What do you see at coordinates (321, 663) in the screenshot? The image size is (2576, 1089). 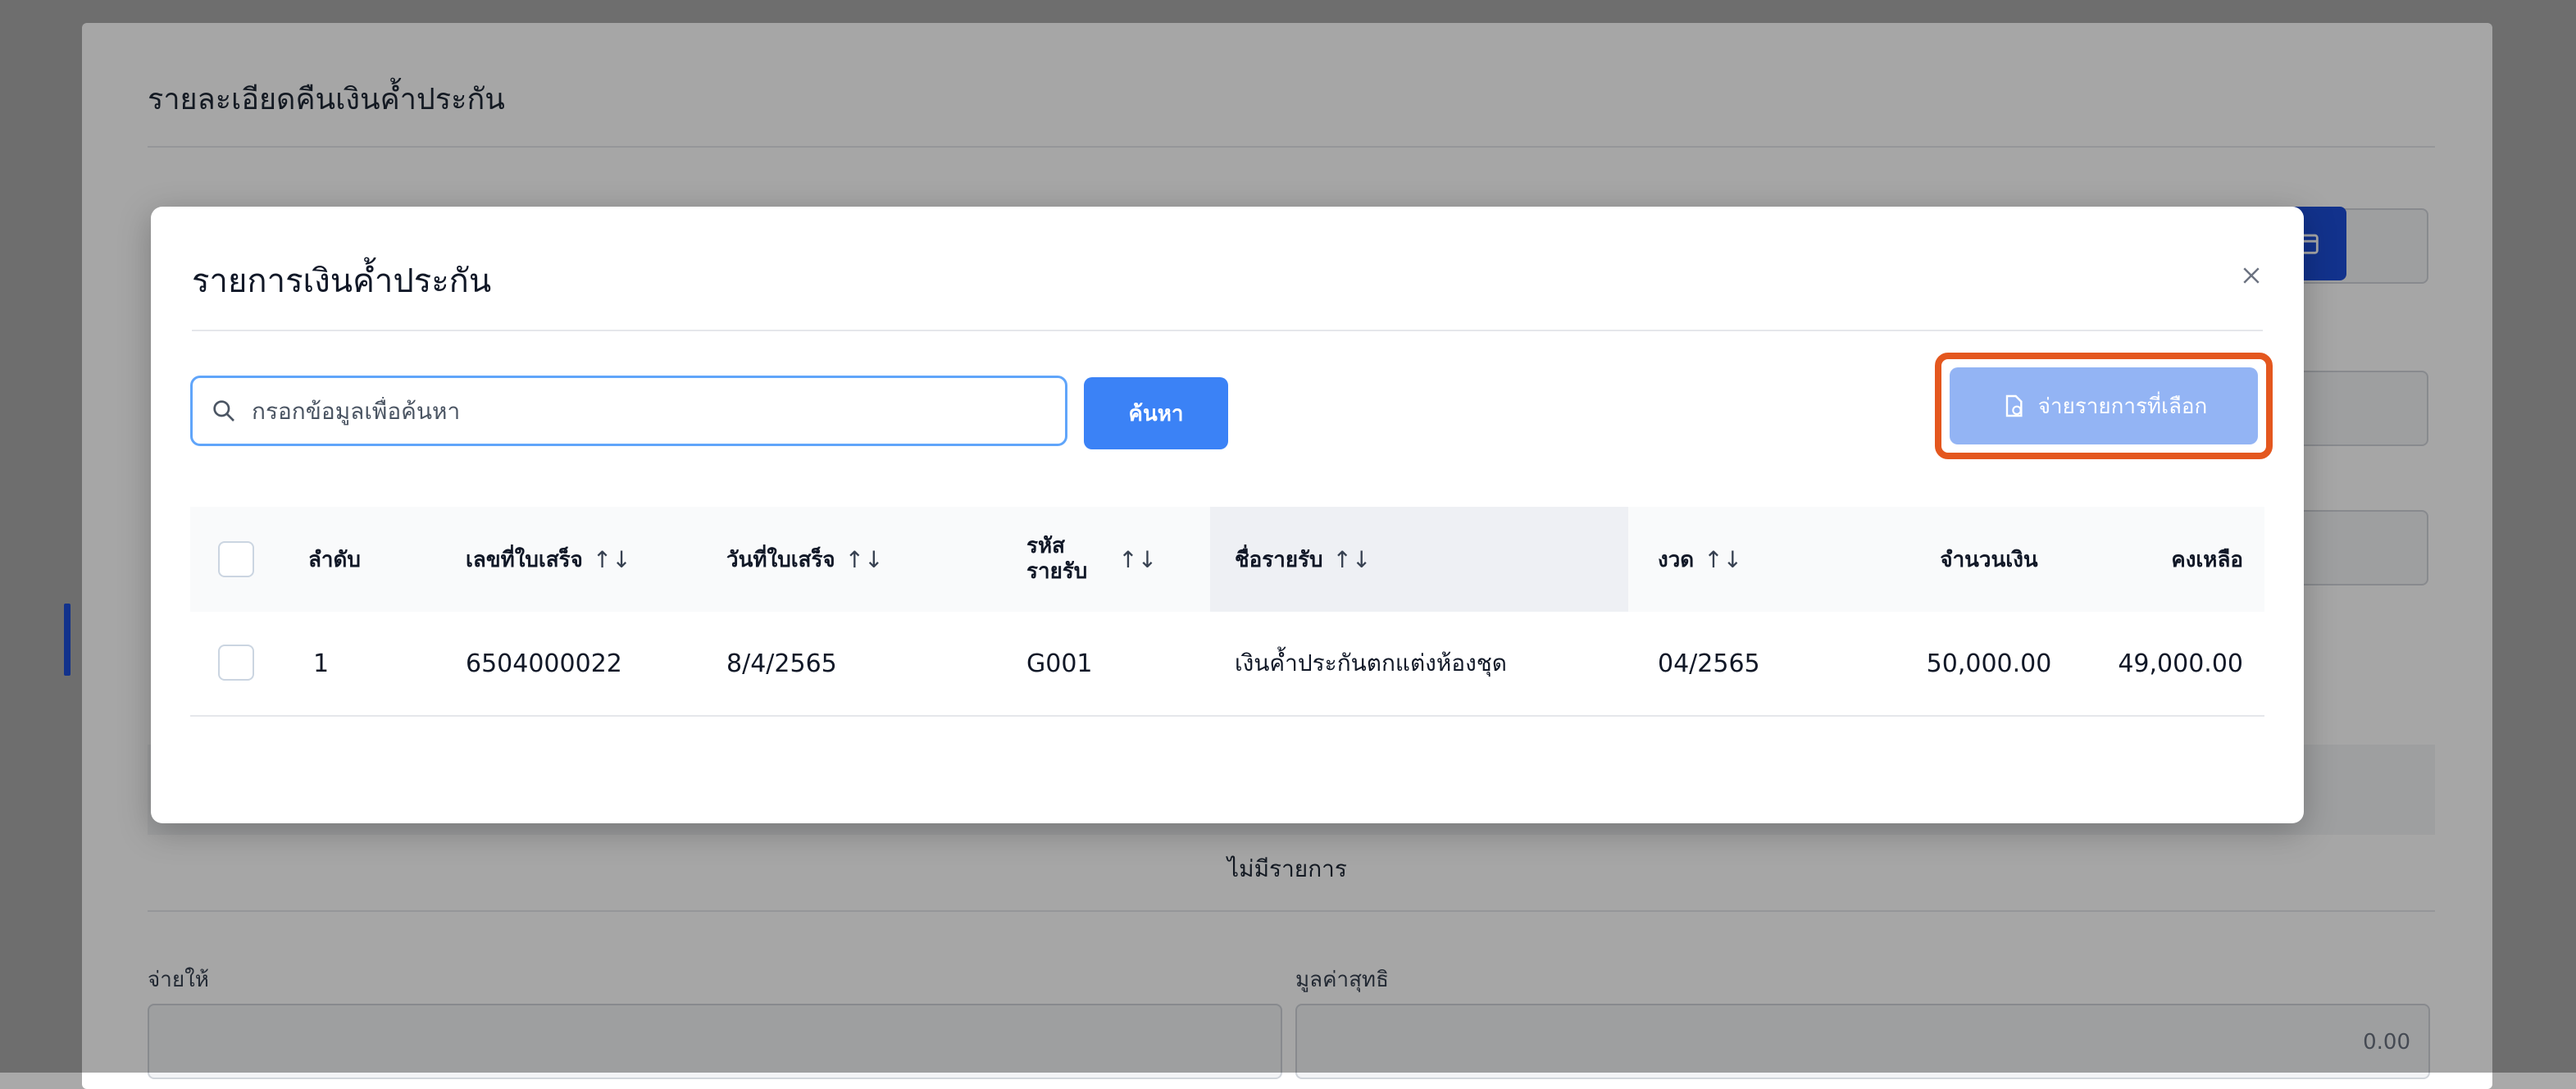 I see `cell-order: 1` at bounding box center [321, 663].